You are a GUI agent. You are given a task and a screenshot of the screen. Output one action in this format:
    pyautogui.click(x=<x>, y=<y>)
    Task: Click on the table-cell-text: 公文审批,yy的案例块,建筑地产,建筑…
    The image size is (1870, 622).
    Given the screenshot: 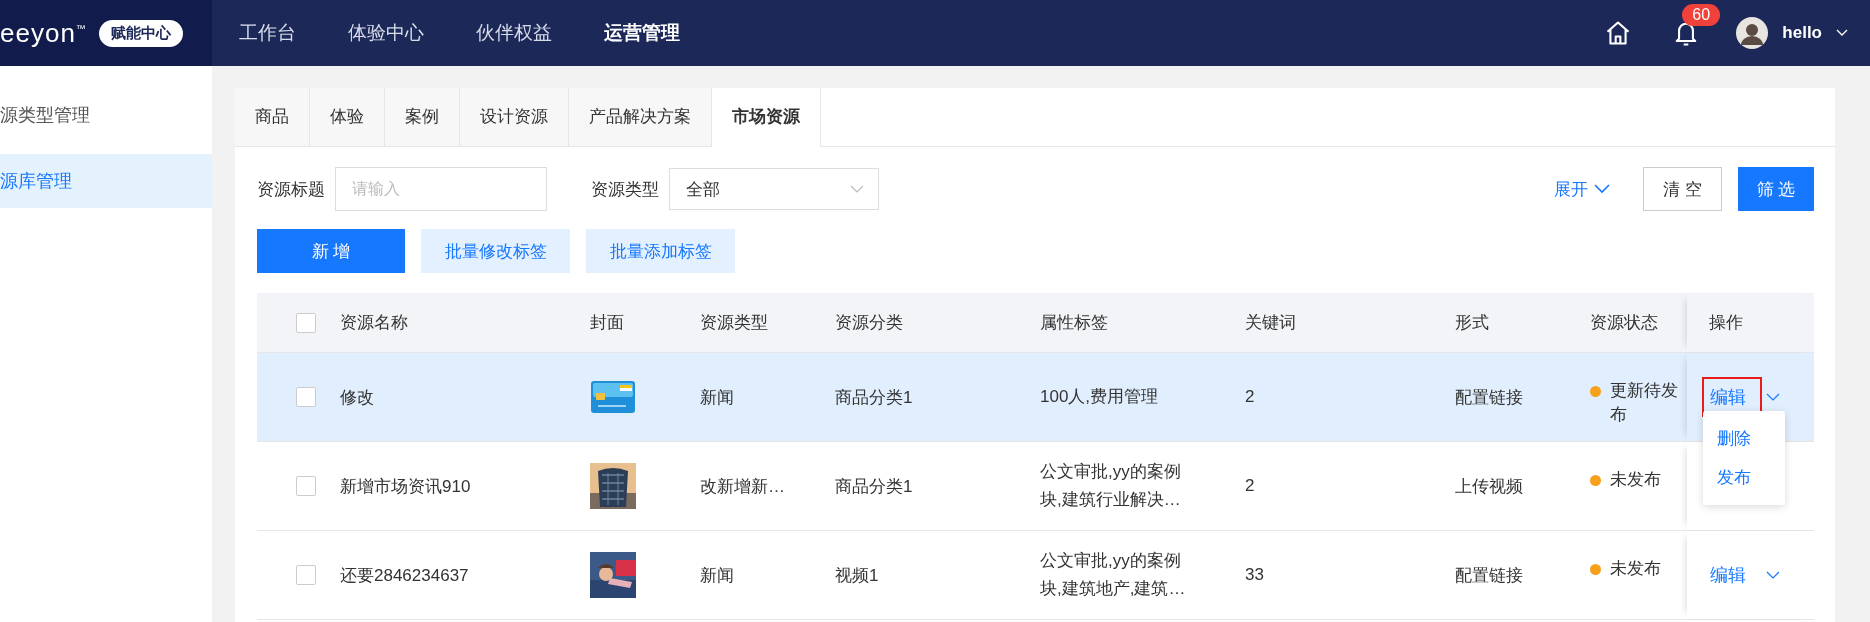 What is the action you would take?
    pyautogui.click(x=1113, y=575)
    